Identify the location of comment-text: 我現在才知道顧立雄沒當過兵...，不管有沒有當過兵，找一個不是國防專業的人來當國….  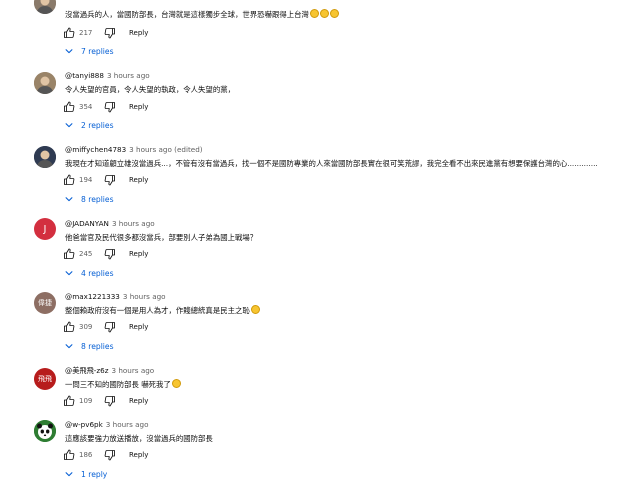
(331, 163).